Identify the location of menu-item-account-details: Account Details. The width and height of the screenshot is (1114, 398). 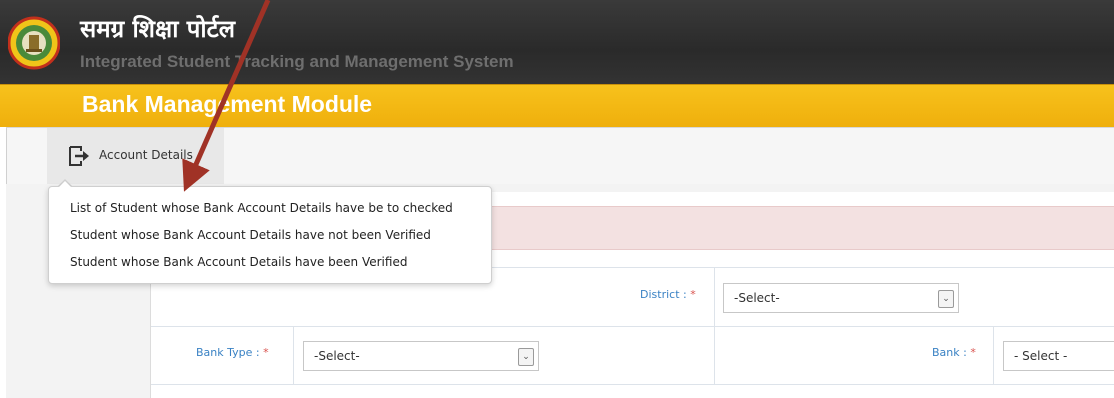
(135, 156).